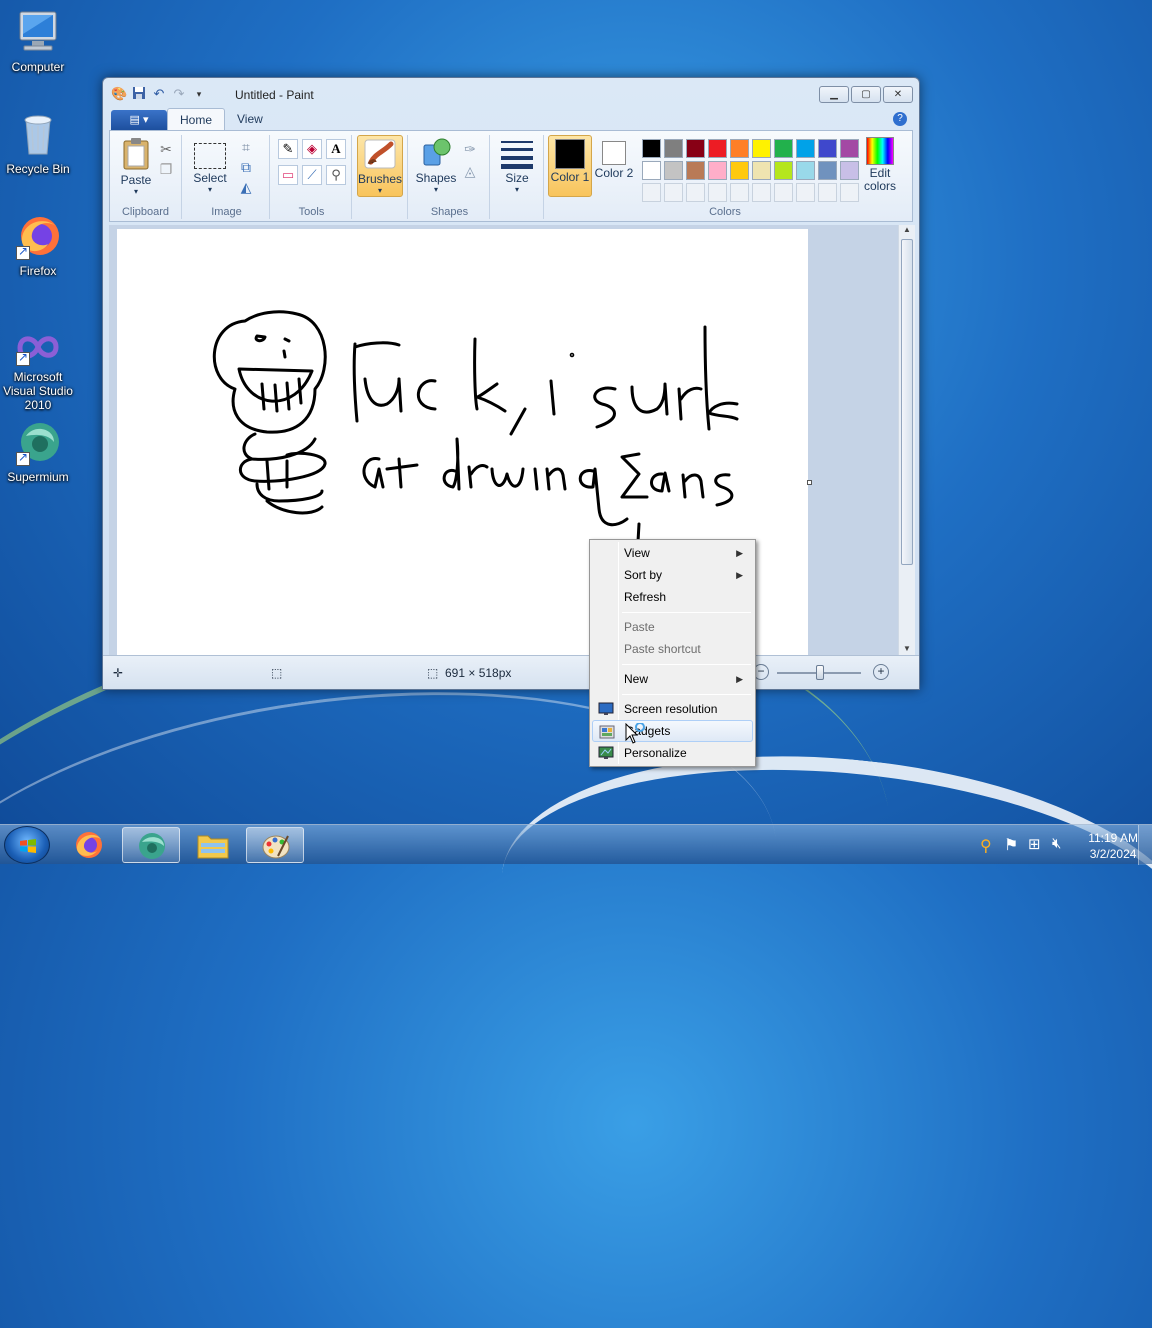  What do you see at coordinates (336, 149) in the screenshot?
I see `text-icon: A` at bounding box center [336, 149].